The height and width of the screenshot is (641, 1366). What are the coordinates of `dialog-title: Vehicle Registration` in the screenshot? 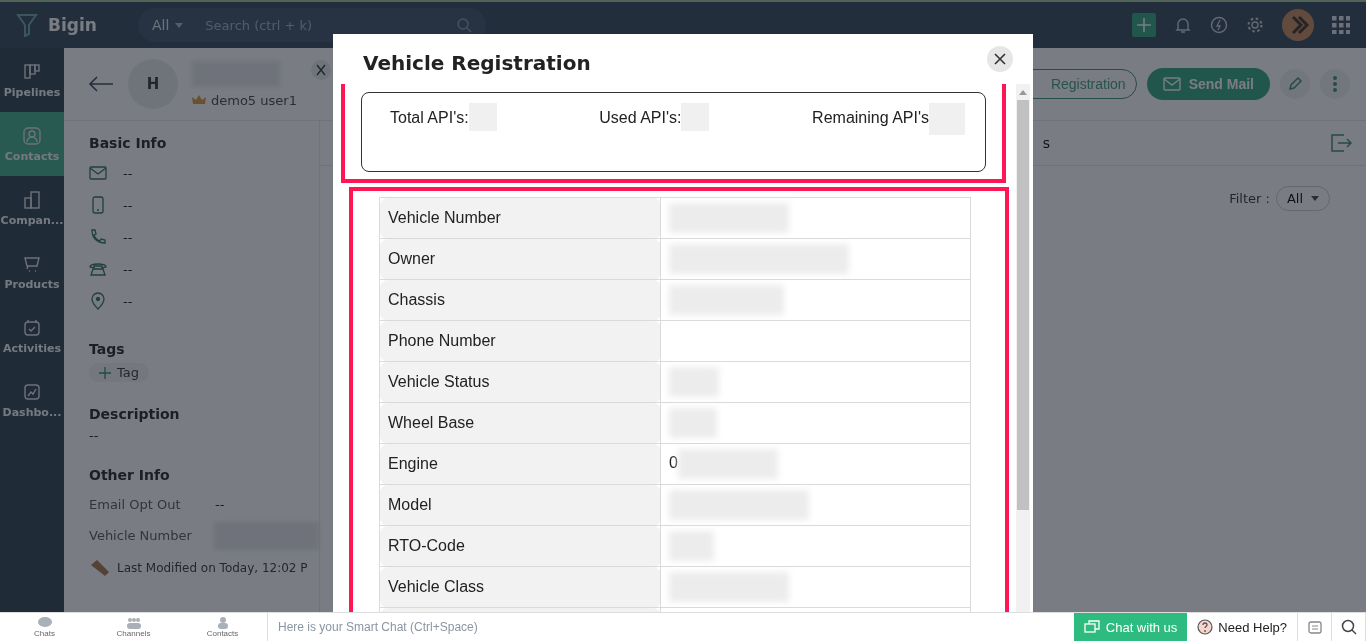 It's located at (477, 63).